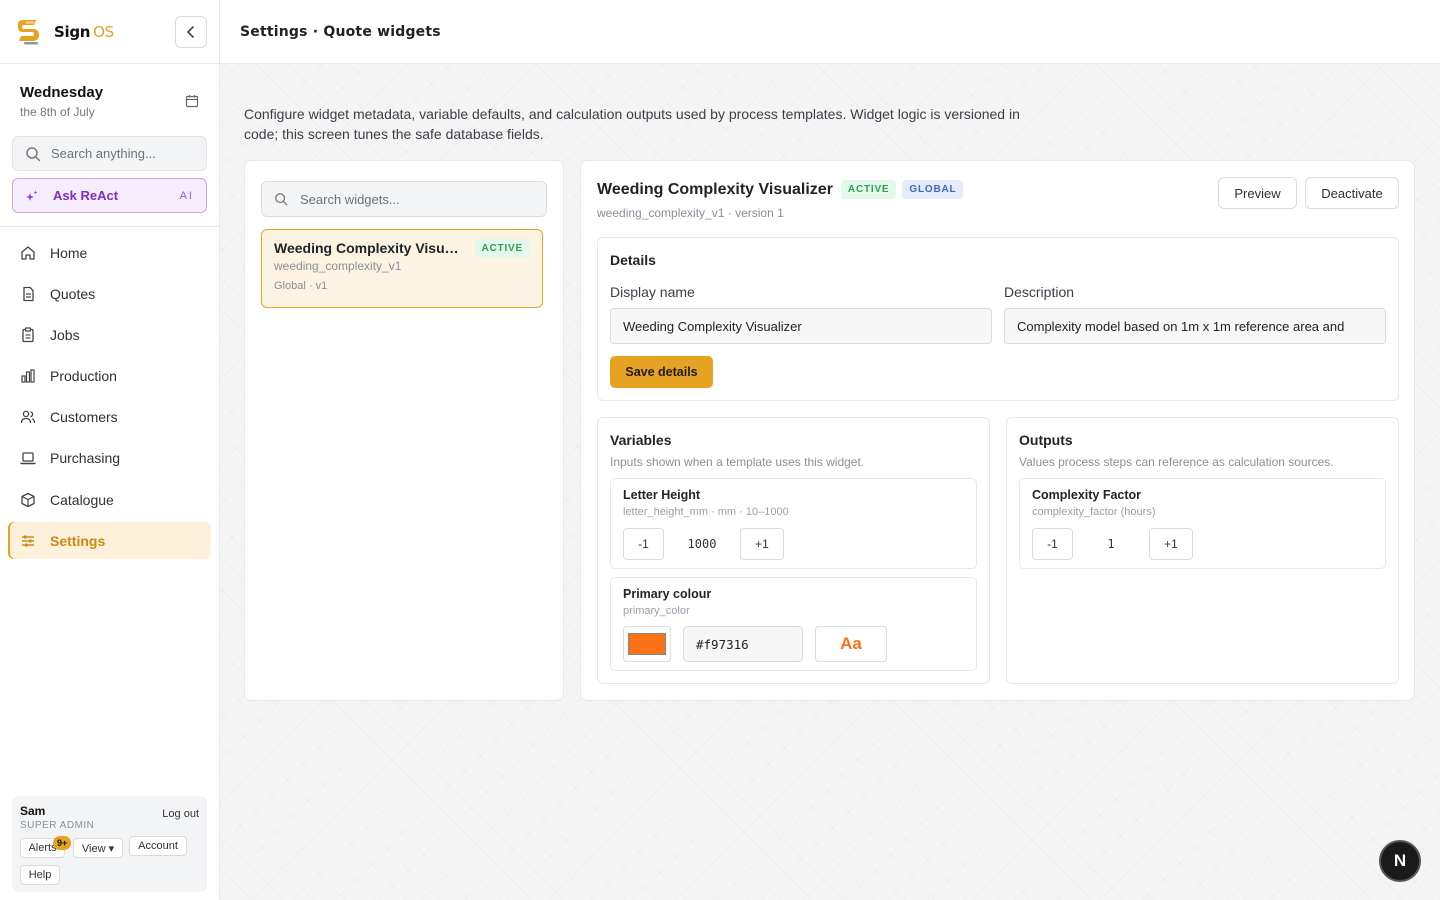  I want to click on collapse-sidebar-button, so click(191, 32).